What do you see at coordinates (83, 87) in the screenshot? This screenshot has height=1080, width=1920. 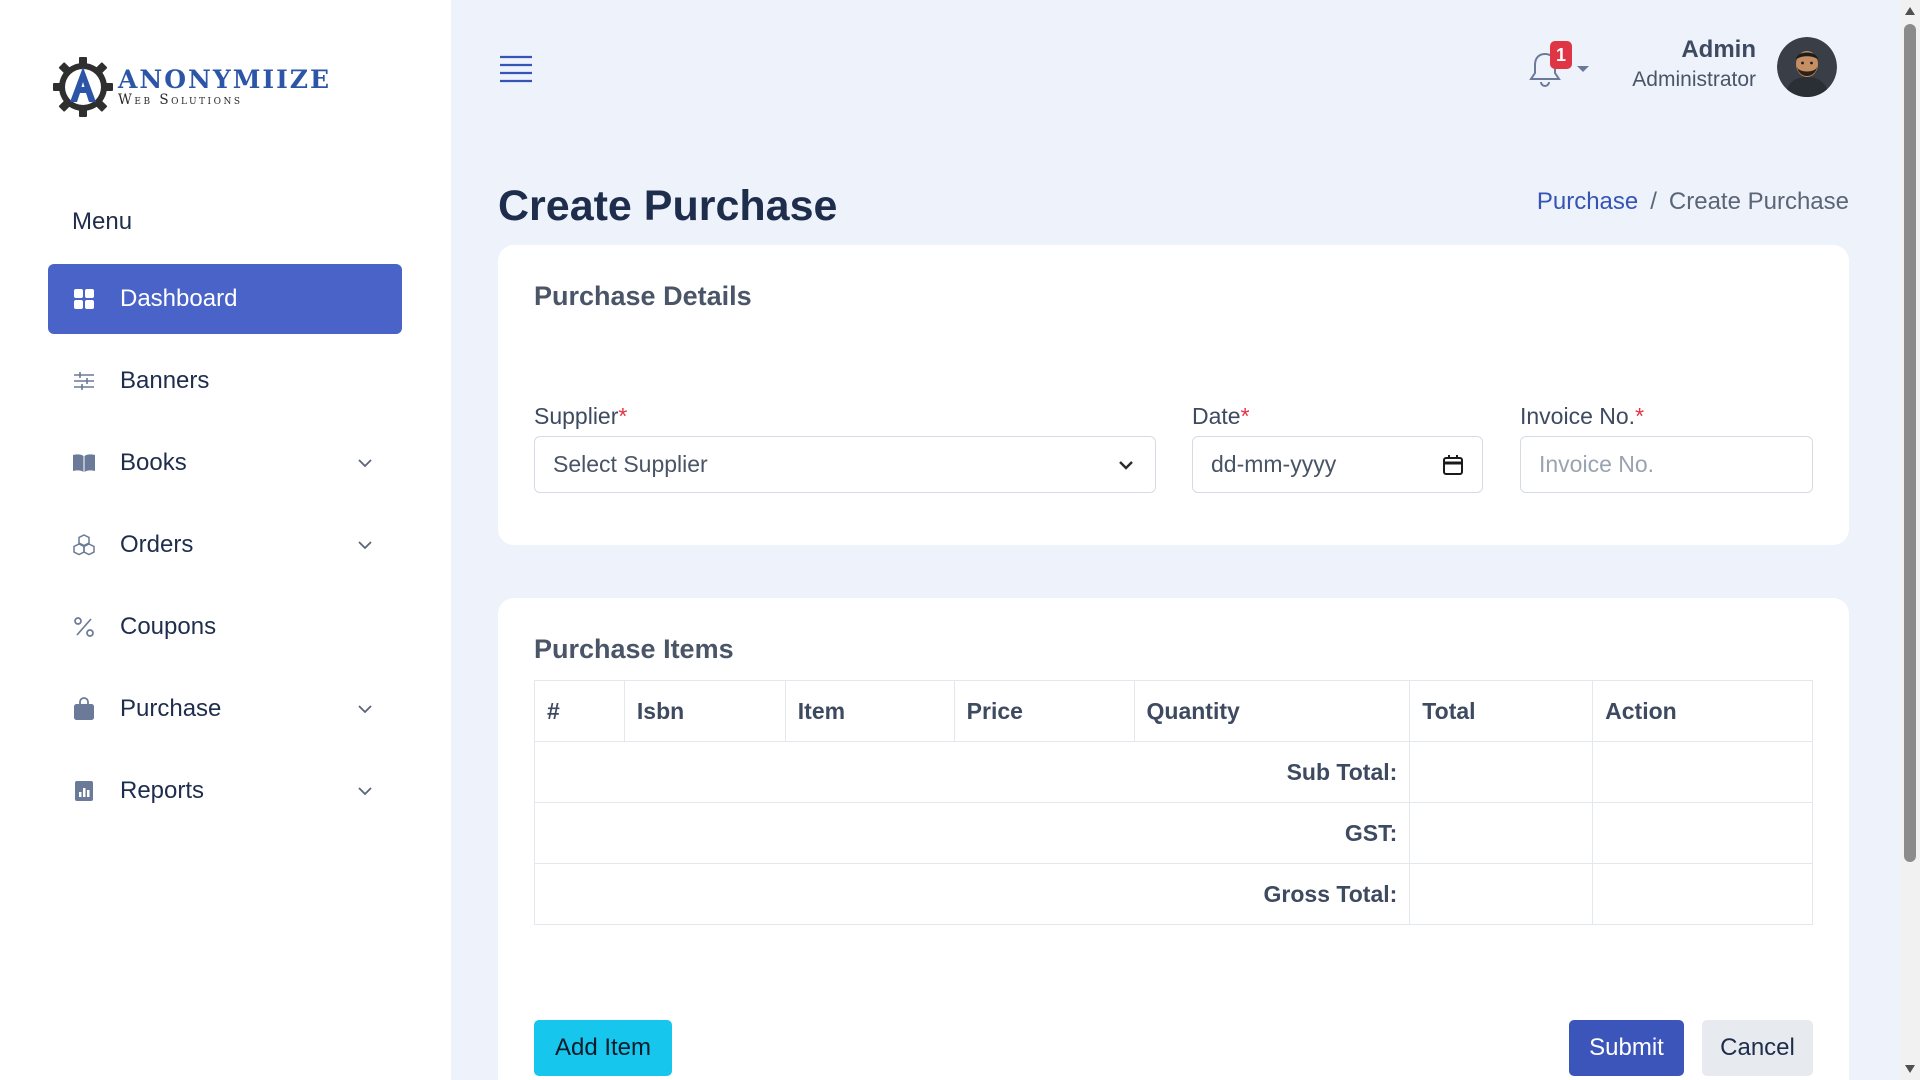 I see `gear-logo-icon` at bounding box center [83, 87].